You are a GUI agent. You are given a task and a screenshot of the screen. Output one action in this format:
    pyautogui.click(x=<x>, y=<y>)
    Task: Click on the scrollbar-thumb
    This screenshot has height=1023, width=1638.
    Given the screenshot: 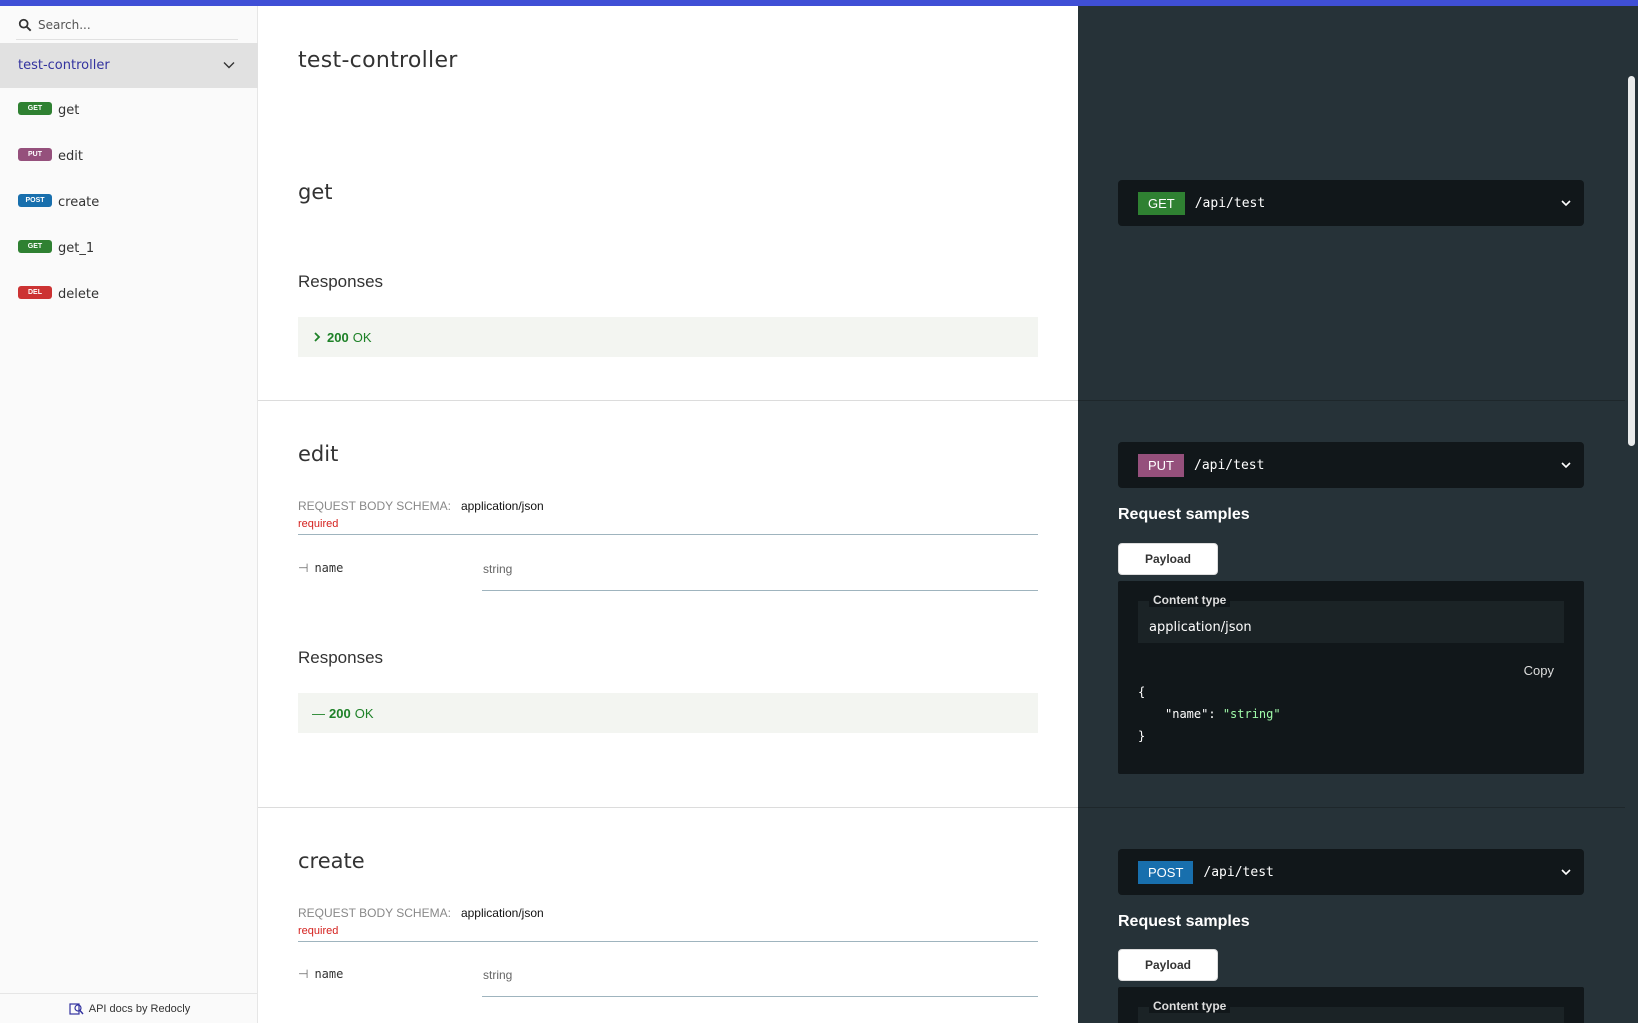 What is the action you would take?
    pyautogui.click(x=1631, y=261)
    